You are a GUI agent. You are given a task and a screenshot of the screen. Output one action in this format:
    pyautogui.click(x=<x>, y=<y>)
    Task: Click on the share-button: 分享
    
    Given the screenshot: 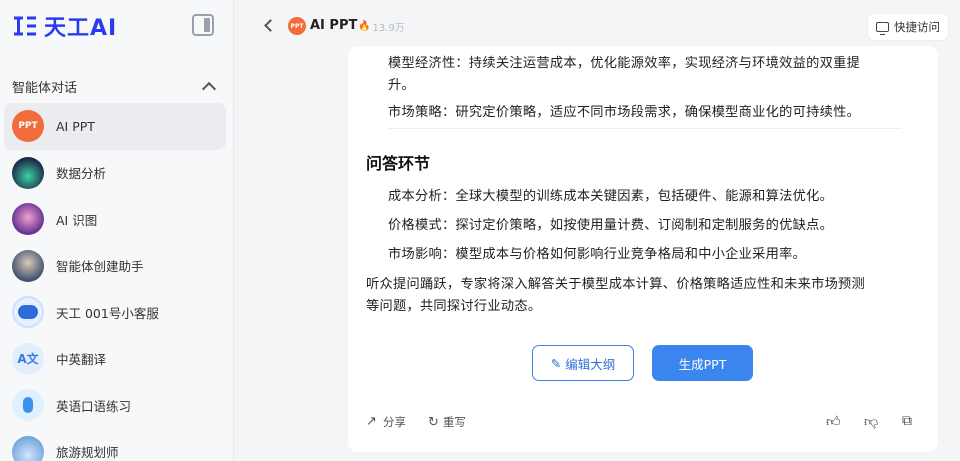 What is the action you would take?
    pyautogui.click(x=386, y=422)
    